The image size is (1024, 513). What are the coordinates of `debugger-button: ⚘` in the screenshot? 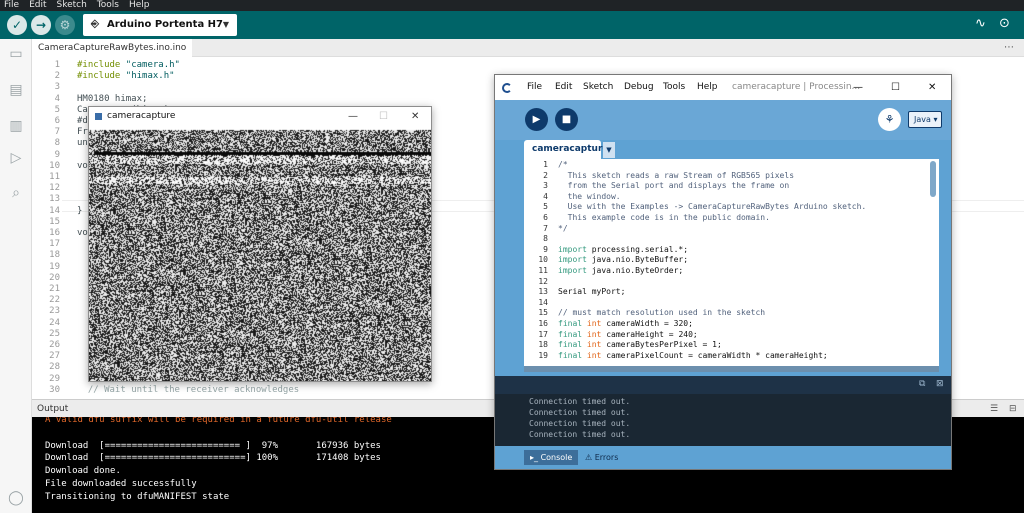 It's located at (889, 119).